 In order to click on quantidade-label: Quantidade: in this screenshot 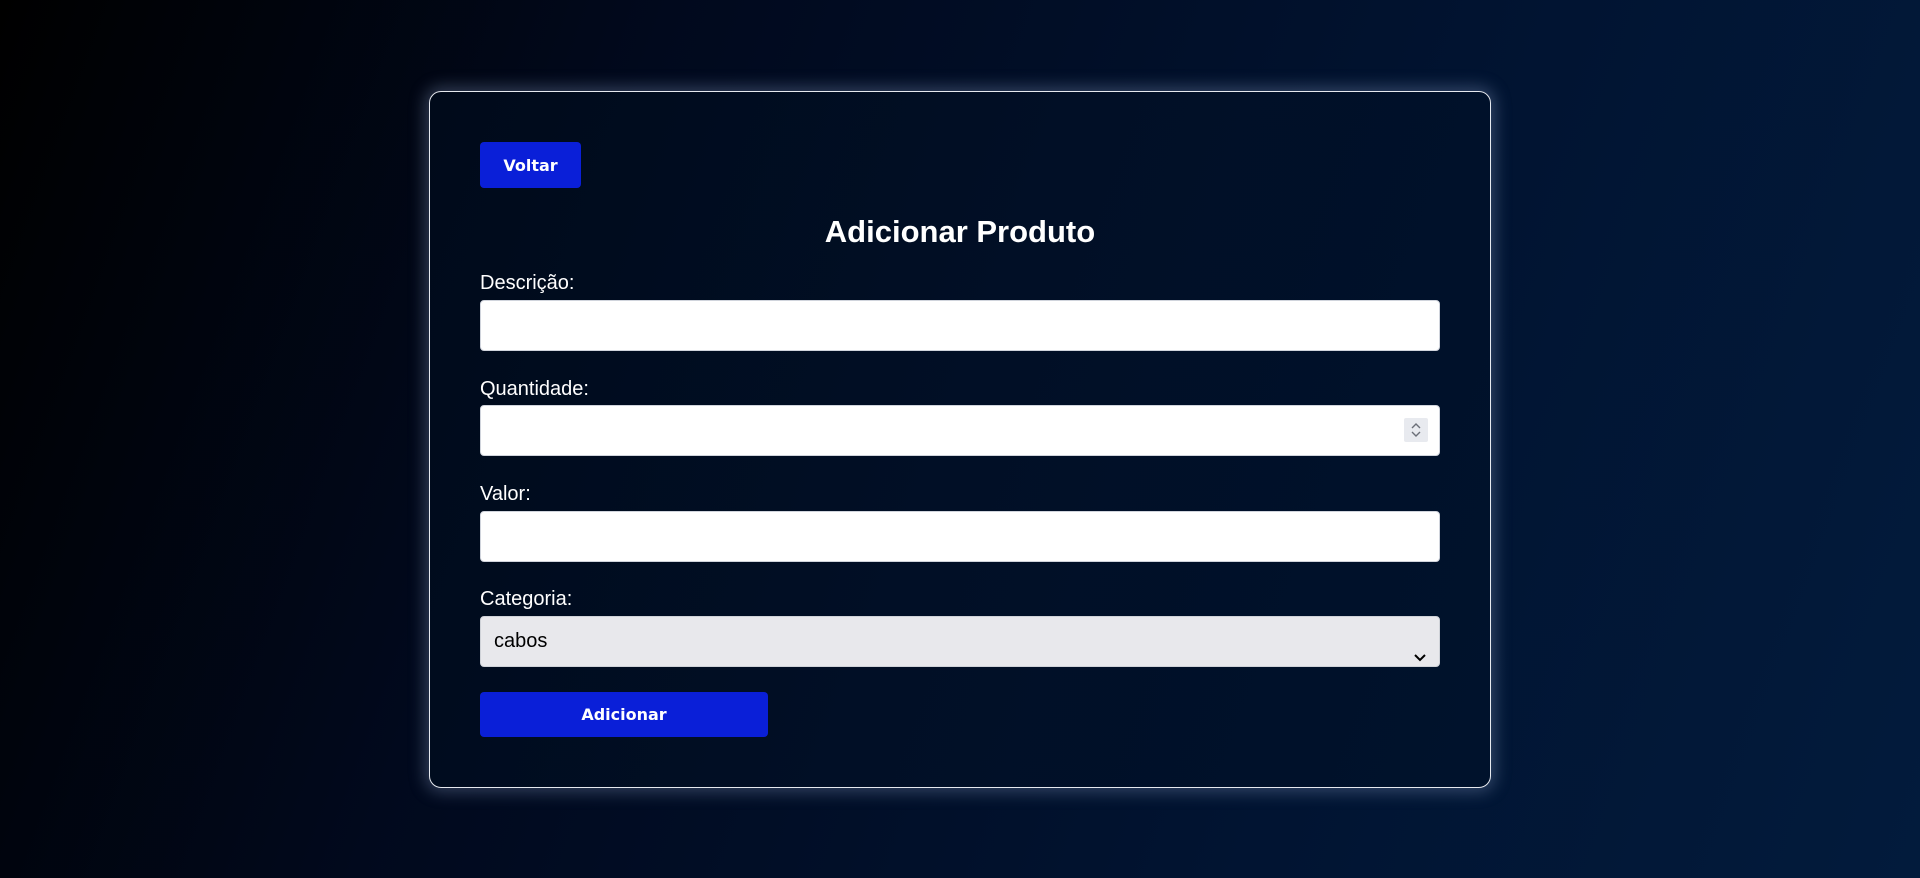, I will do `click(534, 389)`.